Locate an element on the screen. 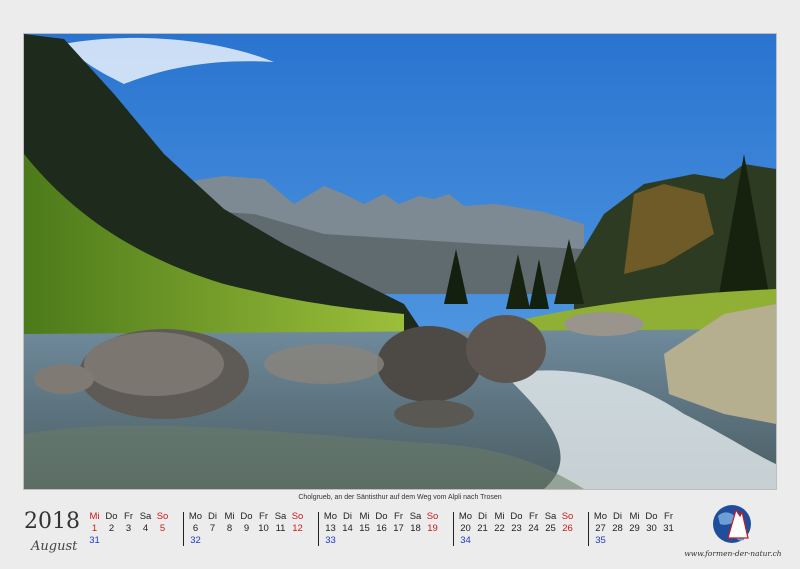 The image size is (800, 569). day-number: 28 is located at coordinates (617, 528).